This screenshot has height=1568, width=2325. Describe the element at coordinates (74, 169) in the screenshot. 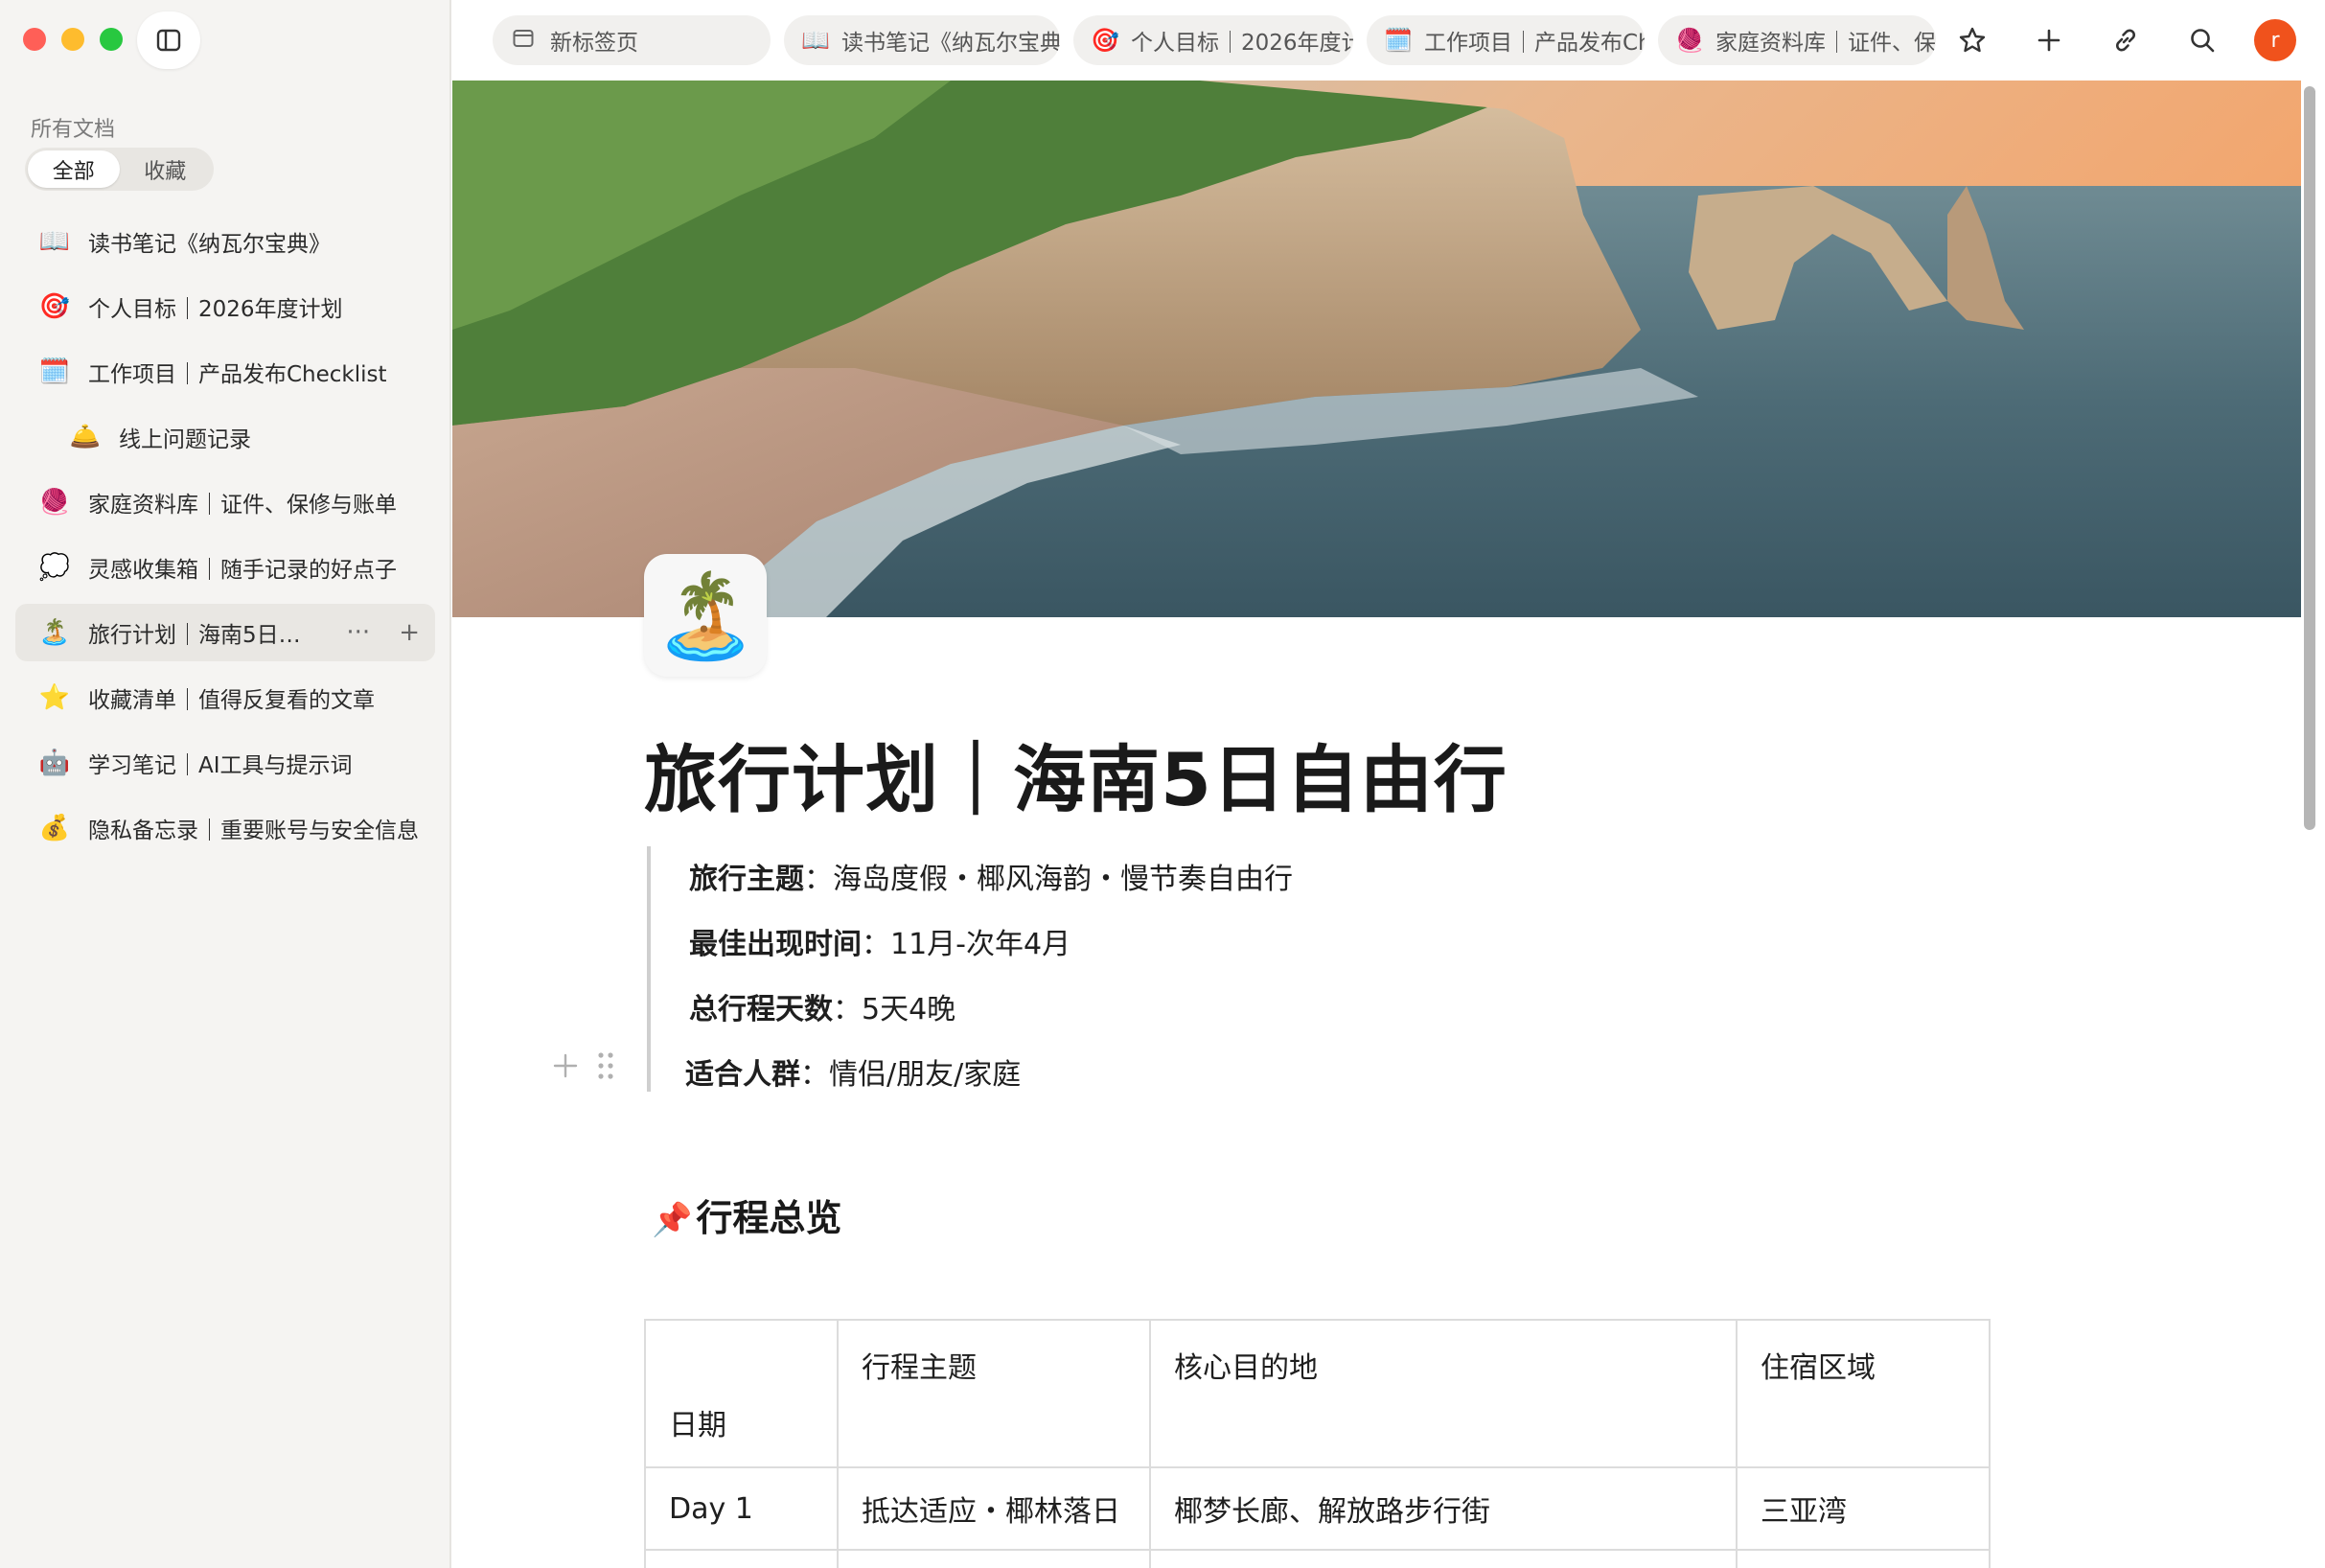

I see `filter-all-button: 全部` at that location.